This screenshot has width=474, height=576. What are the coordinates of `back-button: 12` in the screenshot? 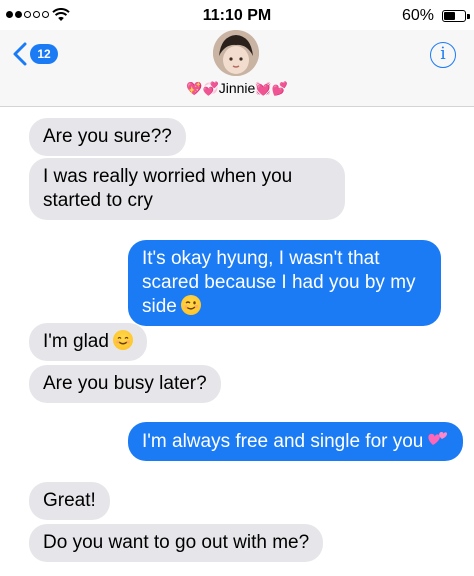 It's located at (35, 54).